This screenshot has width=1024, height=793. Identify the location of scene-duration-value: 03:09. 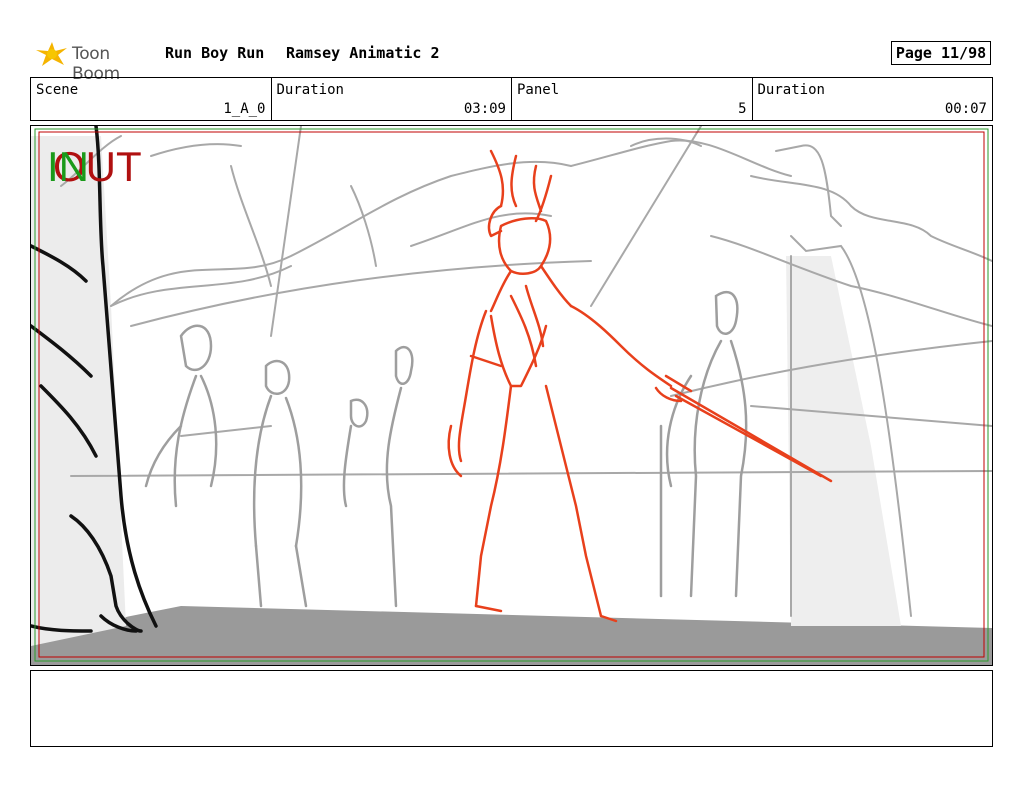
(484, 109).